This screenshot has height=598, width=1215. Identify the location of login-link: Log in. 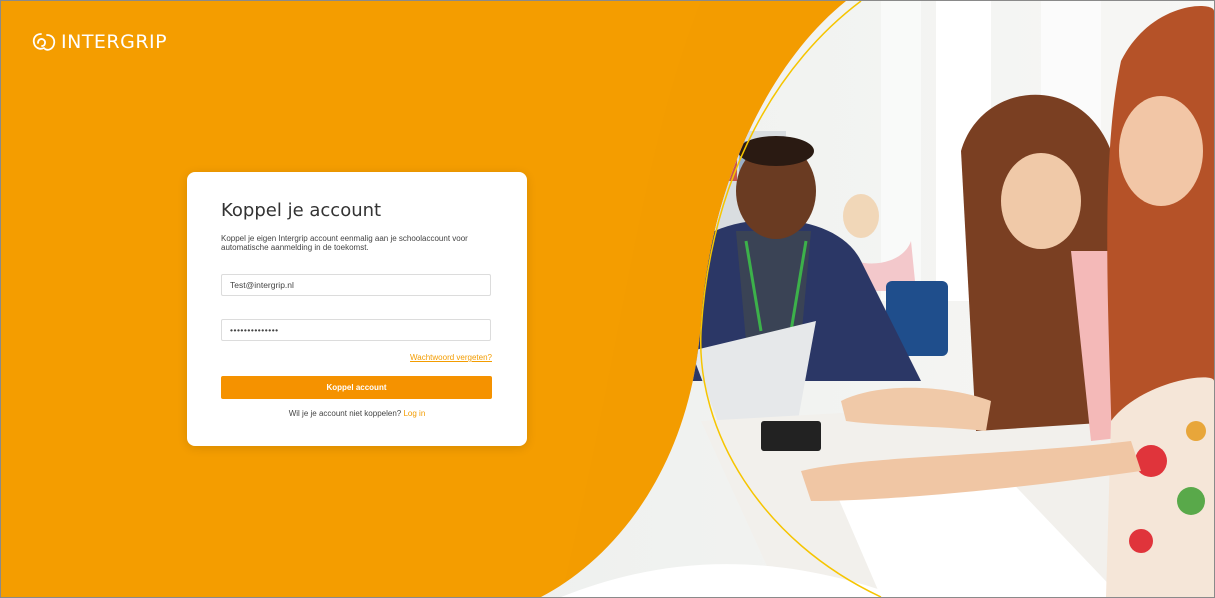
(414, 413).